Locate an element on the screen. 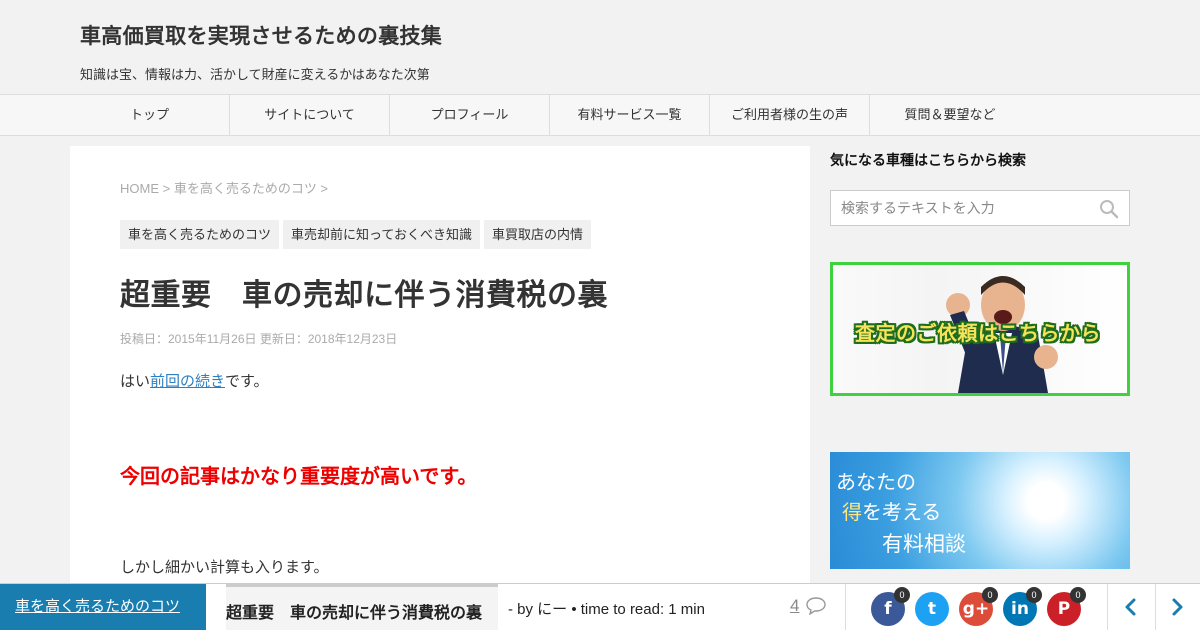 This screenshot has width=1200, height=630. facebook-glyph: f is located at coordinates (888, 609).